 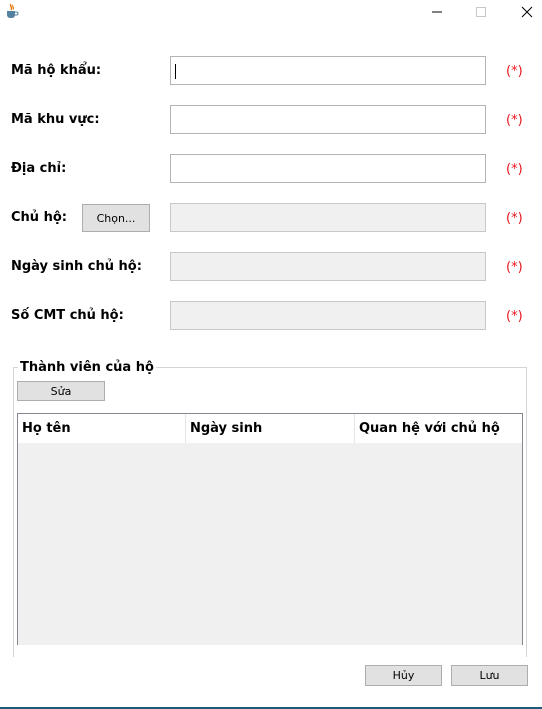 I want to click on ma-khu-vuc-label: Mã khu vực:, so click(x=55, y=119).